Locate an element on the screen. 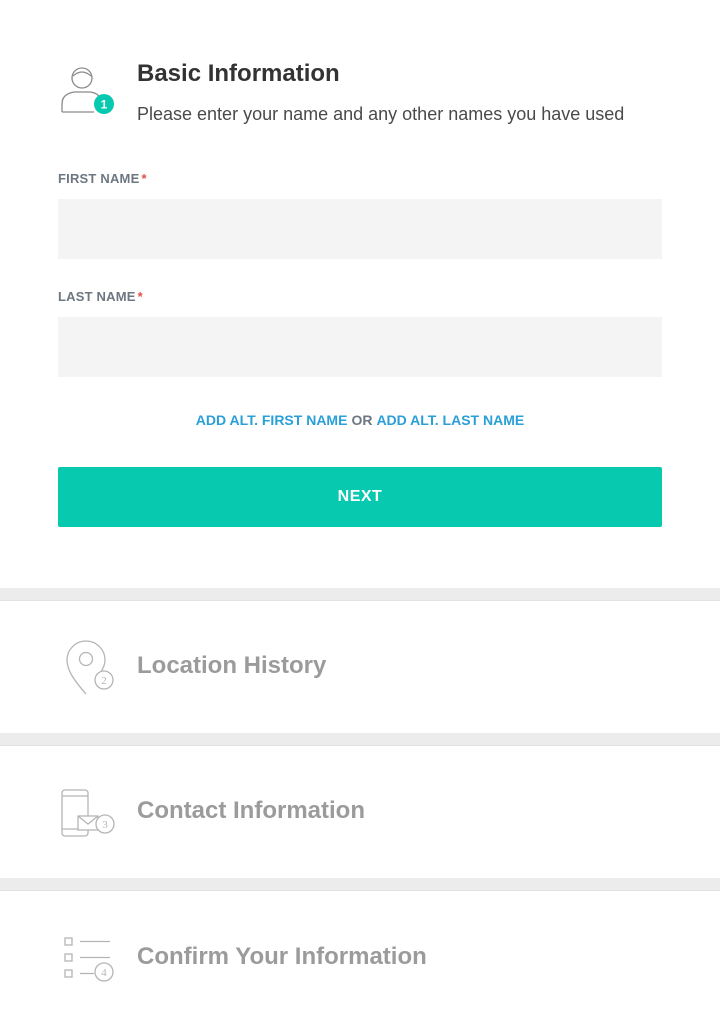  add-alt-first-name-link: ADD ALT. FIRST NAME is located at coordinates (272, 420).